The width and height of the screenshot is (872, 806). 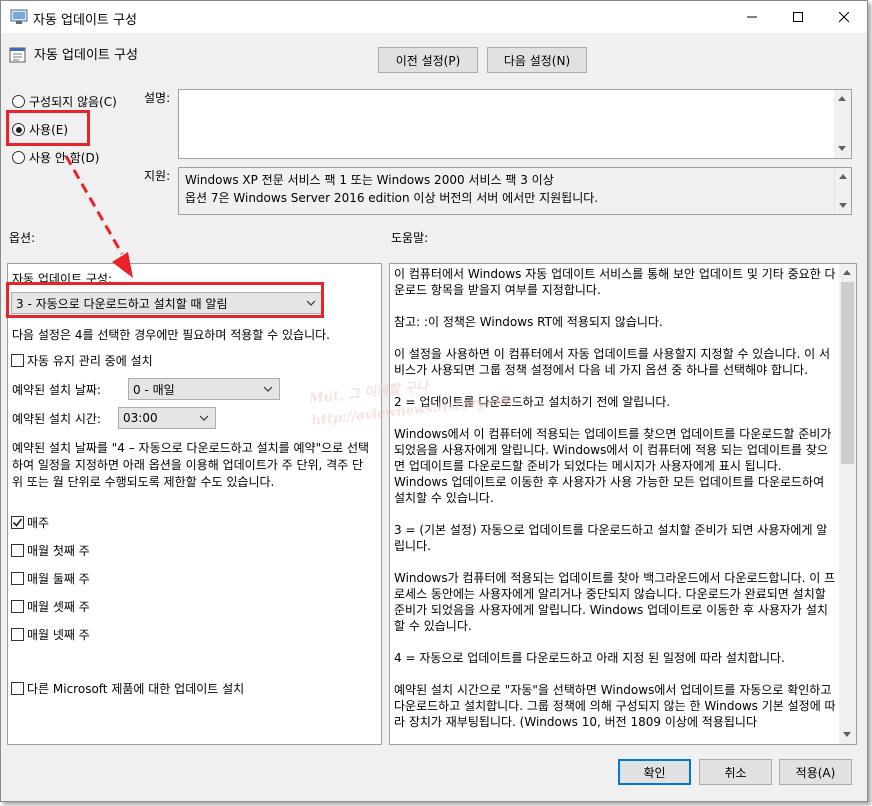 I want to click on every-week-label: 매주, so click(x=38, y=523).